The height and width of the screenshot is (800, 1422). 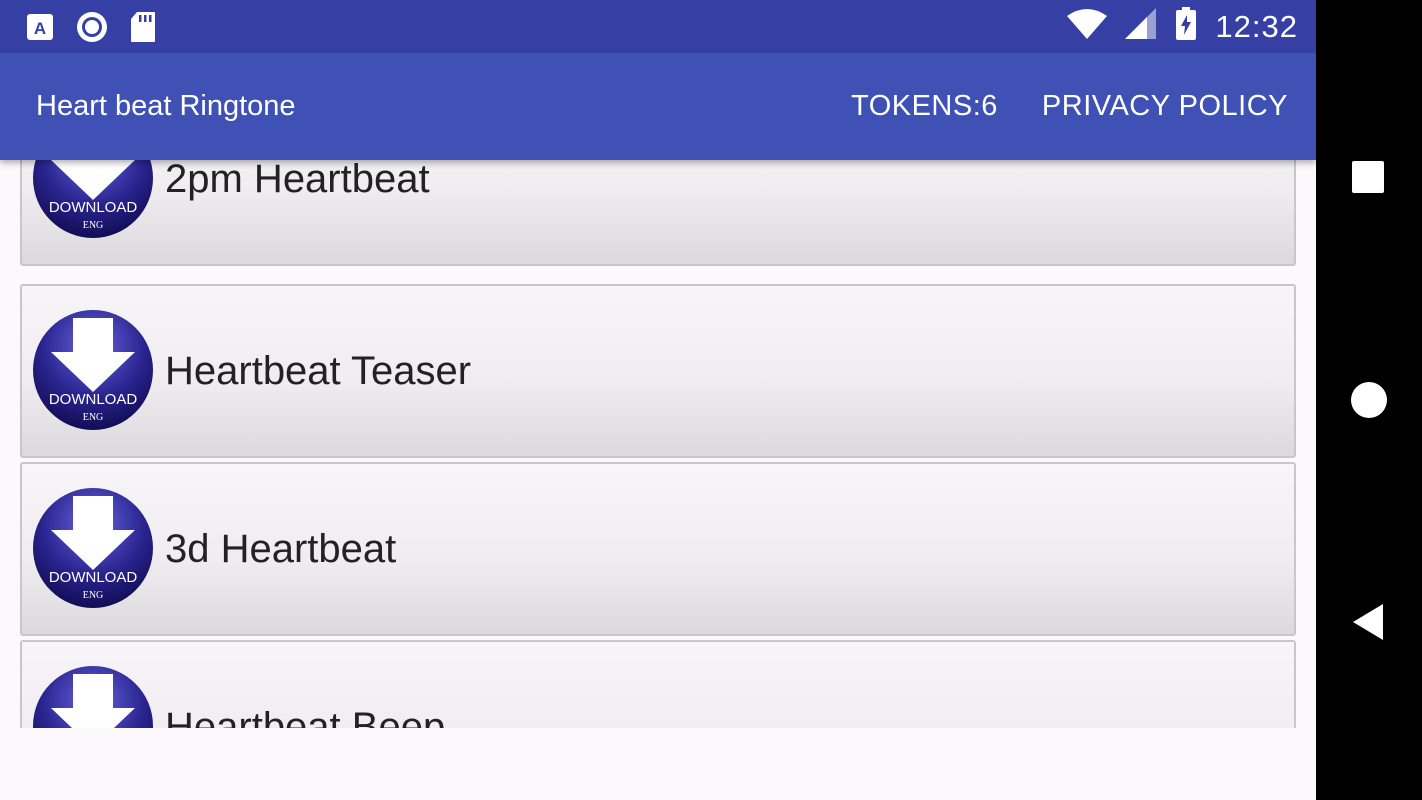 I want to click on back-button, so click(x=1369, y=622).